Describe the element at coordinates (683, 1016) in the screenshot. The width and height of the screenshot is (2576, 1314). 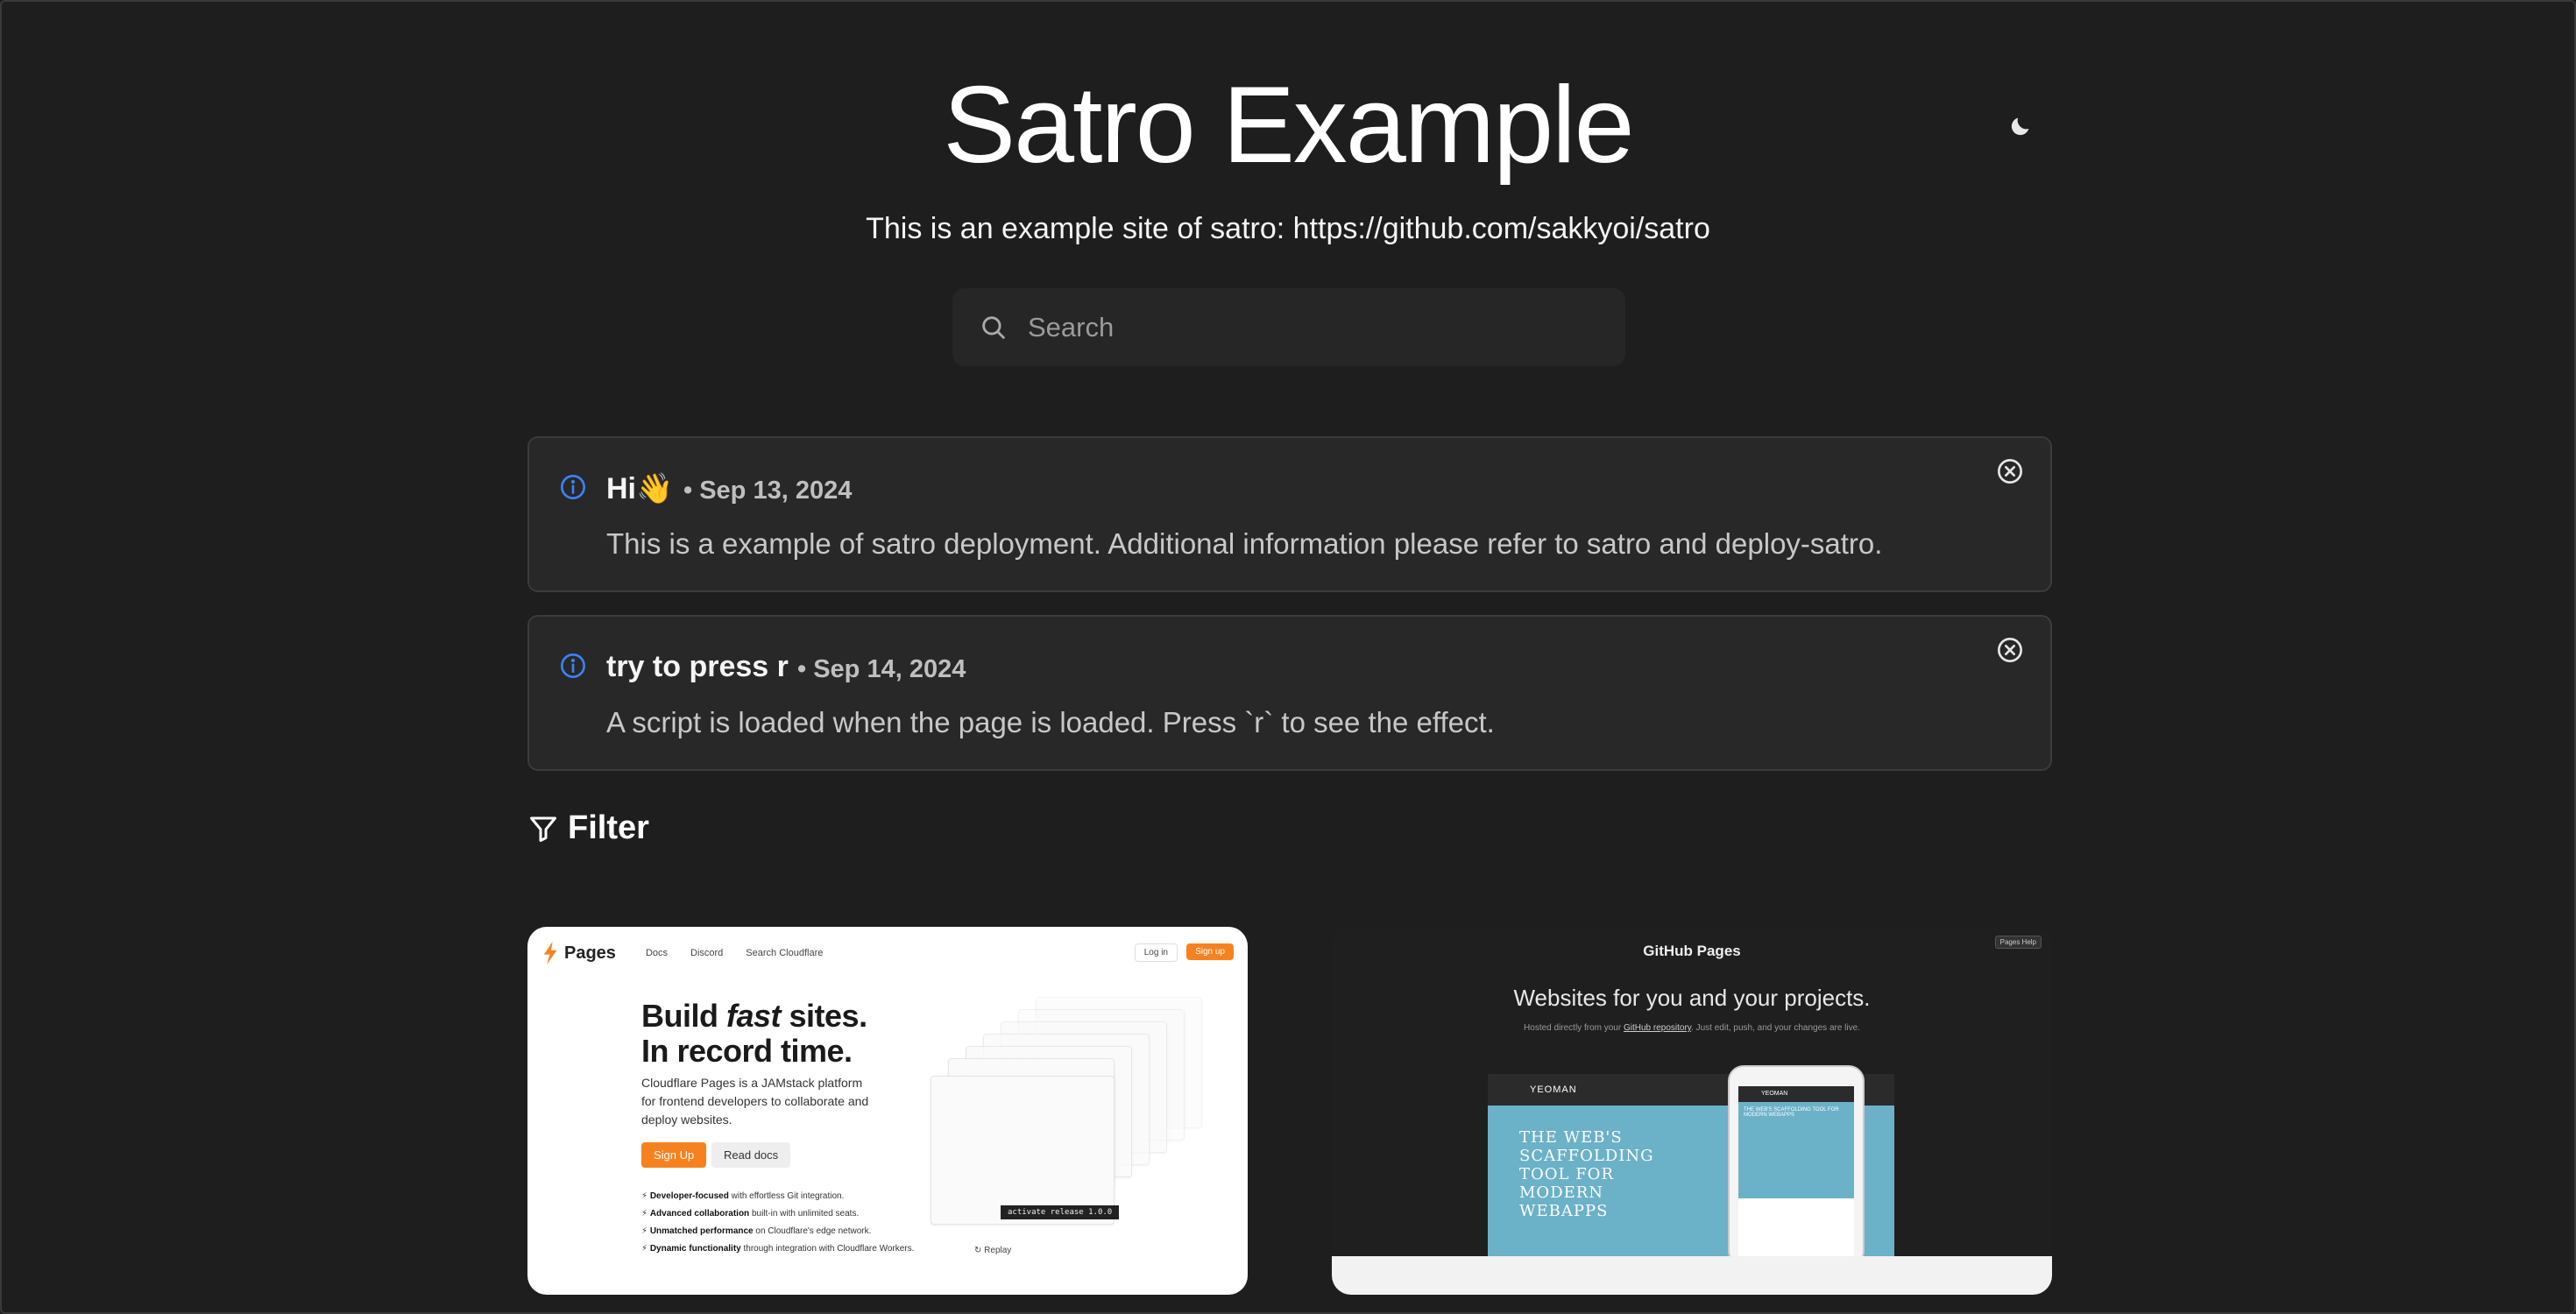
I see `headline-part: Build` at that location.